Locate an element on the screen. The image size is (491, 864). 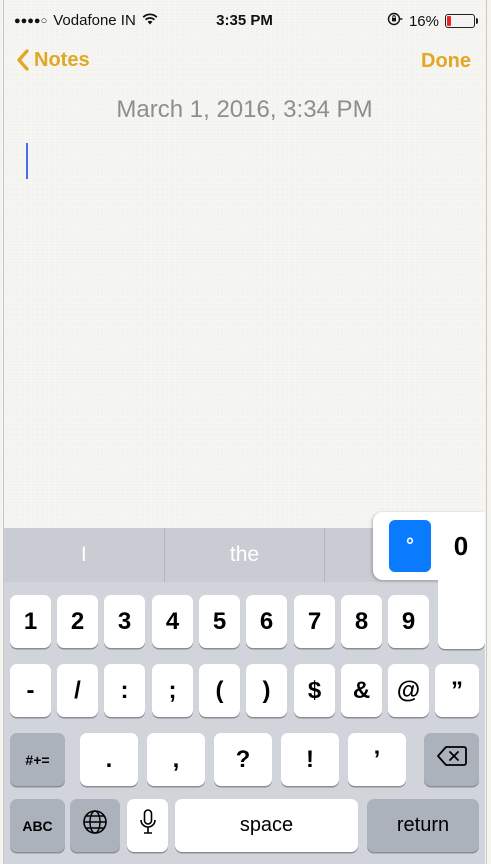
delete-key is located at coordinates (451, 759).